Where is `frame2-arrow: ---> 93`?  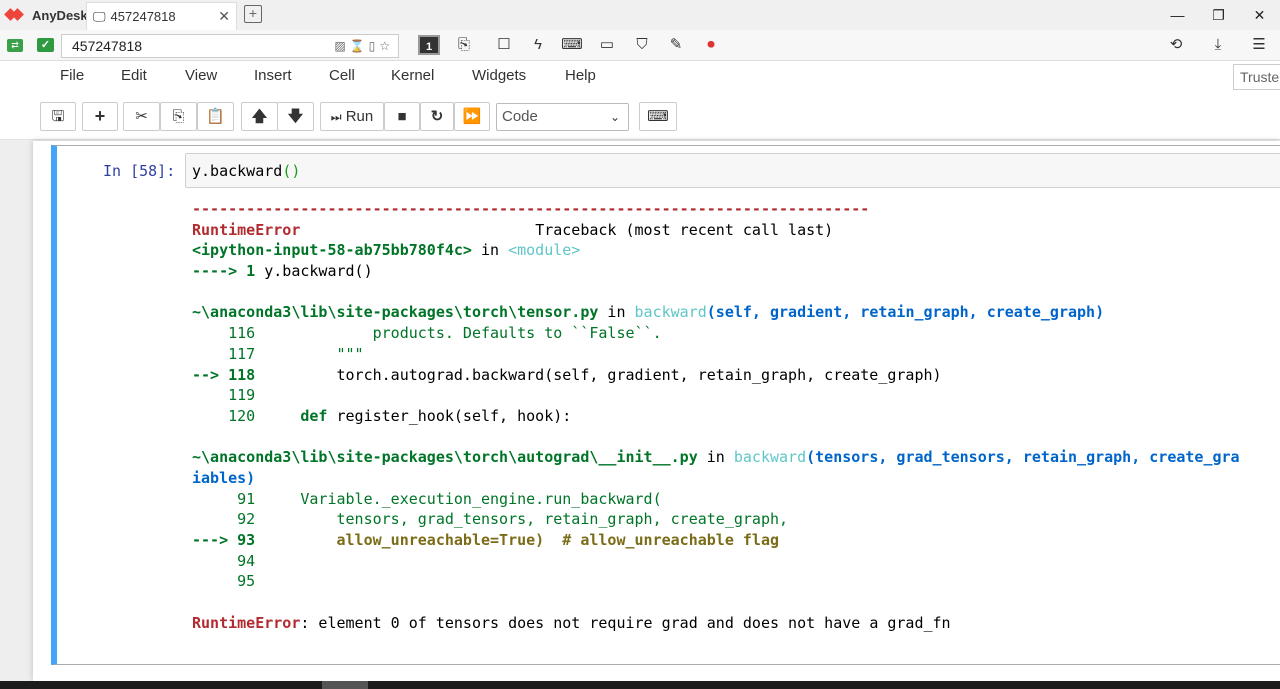 frame2-arrow: ---> 93 is located at coordinates (224, 540).